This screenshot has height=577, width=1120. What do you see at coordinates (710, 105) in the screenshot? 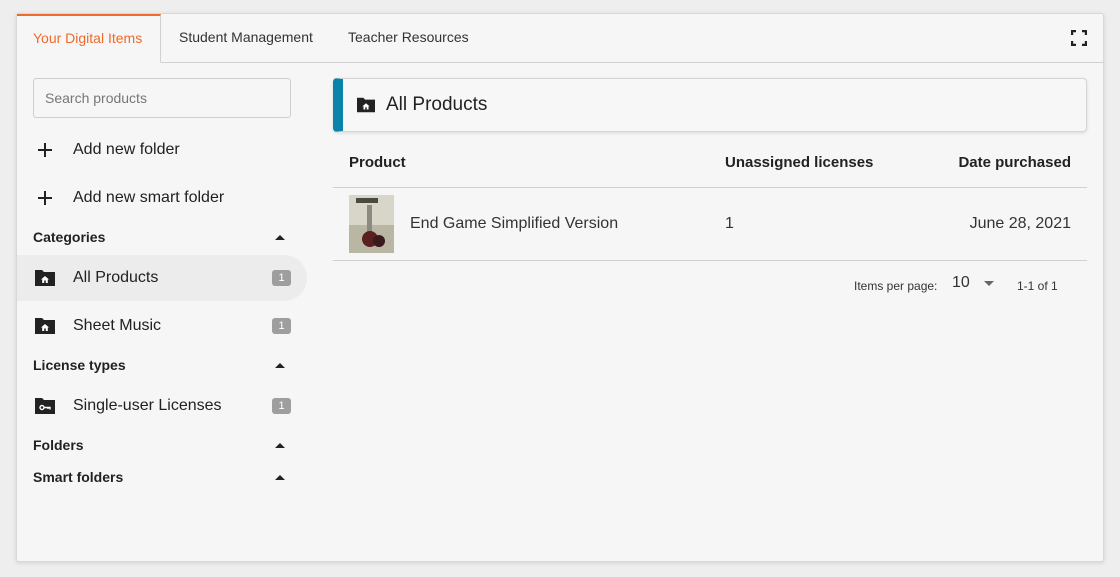
I see `folder-header: All Products` at bounding box center [710, 105].